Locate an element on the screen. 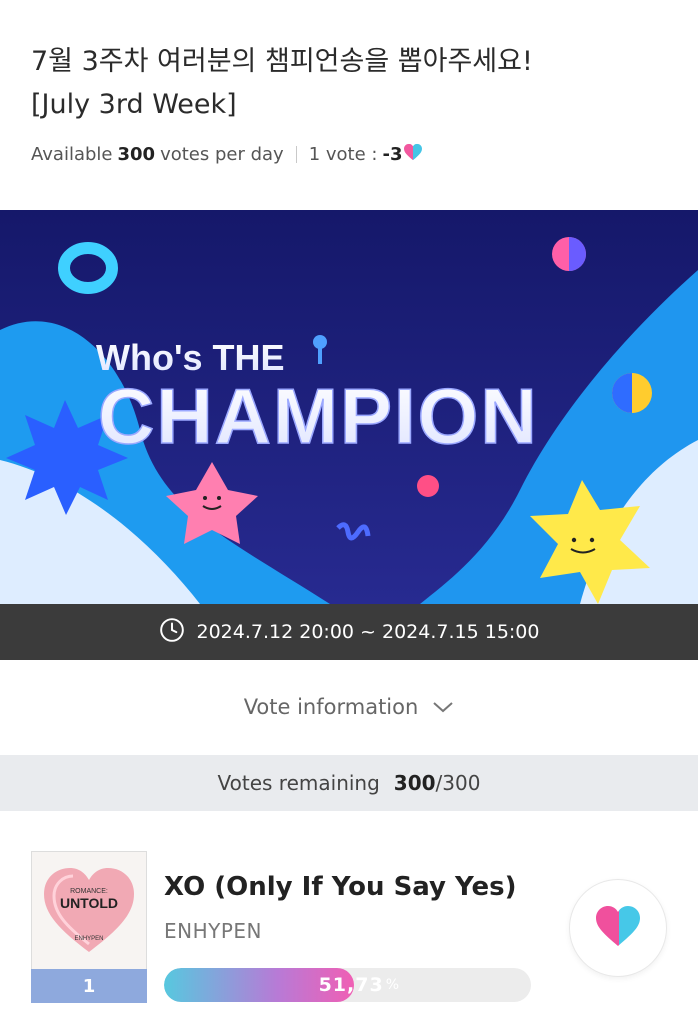  vote-share-text: 51,73% is located at coordinates (359, 985).